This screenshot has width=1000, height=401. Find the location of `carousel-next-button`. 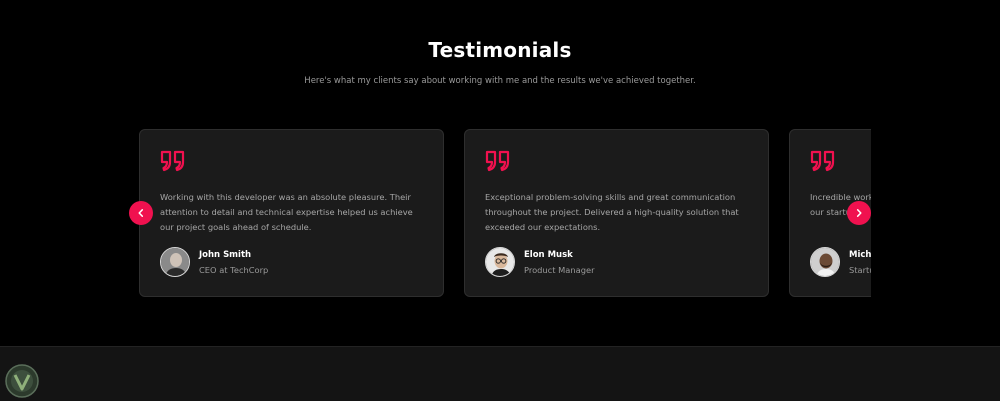

carousel-next-button is located at coordinates (859, 213).